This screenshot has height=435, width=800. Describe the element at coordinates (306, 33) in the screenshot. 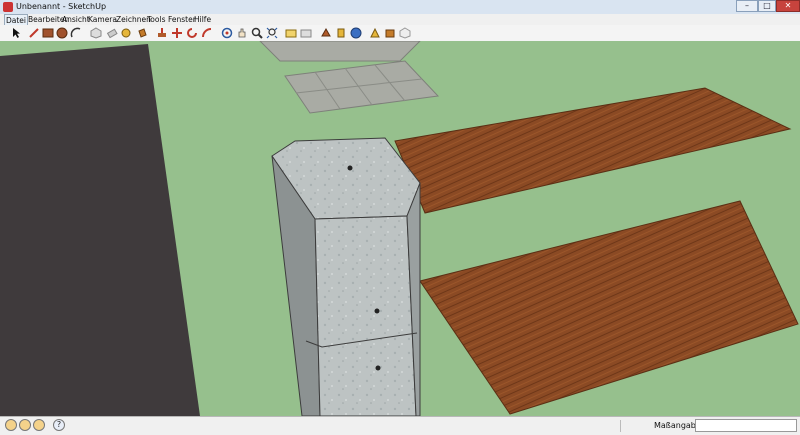

I see `next-view-icon` at that location.